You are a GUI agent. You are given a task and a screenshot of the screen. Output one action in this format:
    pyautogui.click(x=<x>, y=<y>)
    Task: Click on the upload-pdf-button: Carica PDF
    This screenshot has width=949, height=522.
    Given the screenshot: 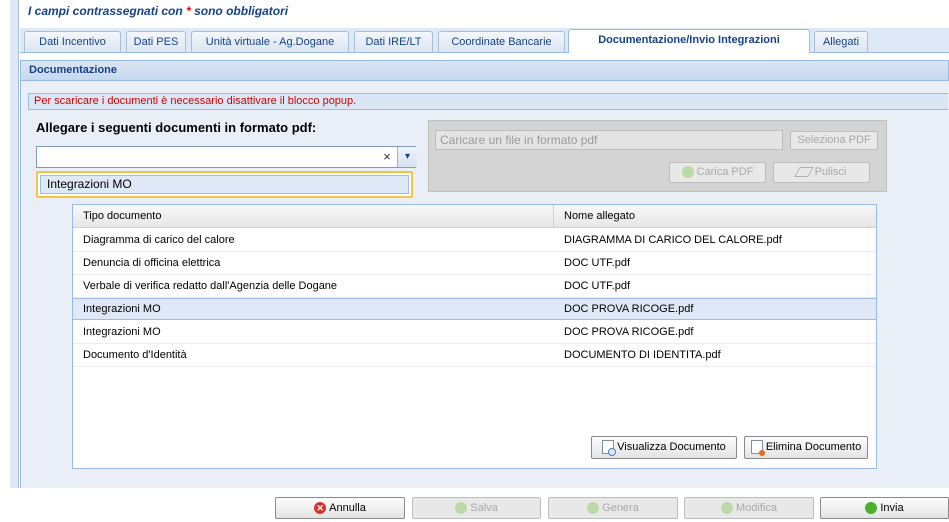 What is the action you would take?
    pyautogui.click(x=717, y=172)
    